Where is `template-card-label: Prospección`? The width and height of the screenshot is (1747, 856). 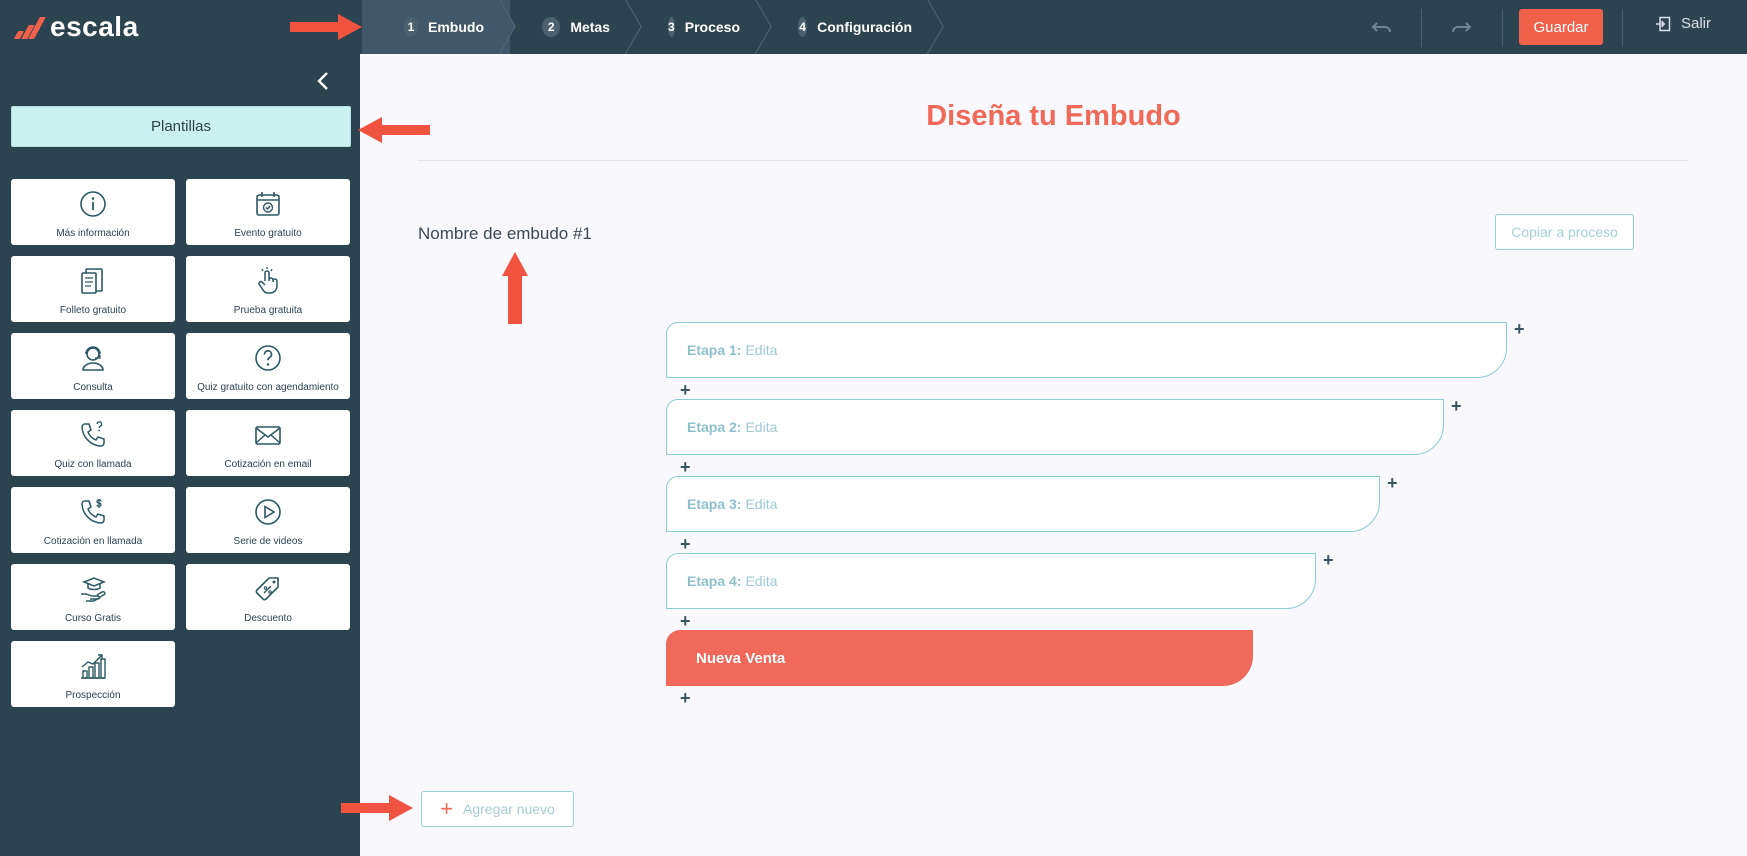 template-card-label: Prospección is located at coordinates (93, 695).